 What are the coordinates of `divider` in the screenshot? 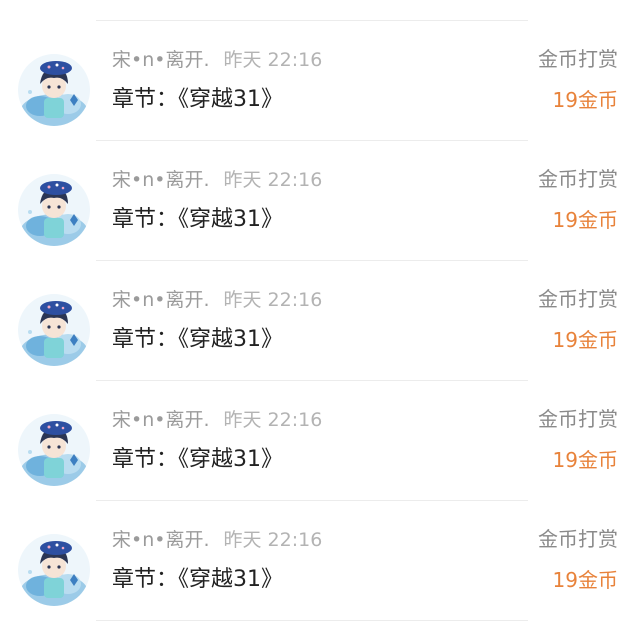 It's located at (312, 620).